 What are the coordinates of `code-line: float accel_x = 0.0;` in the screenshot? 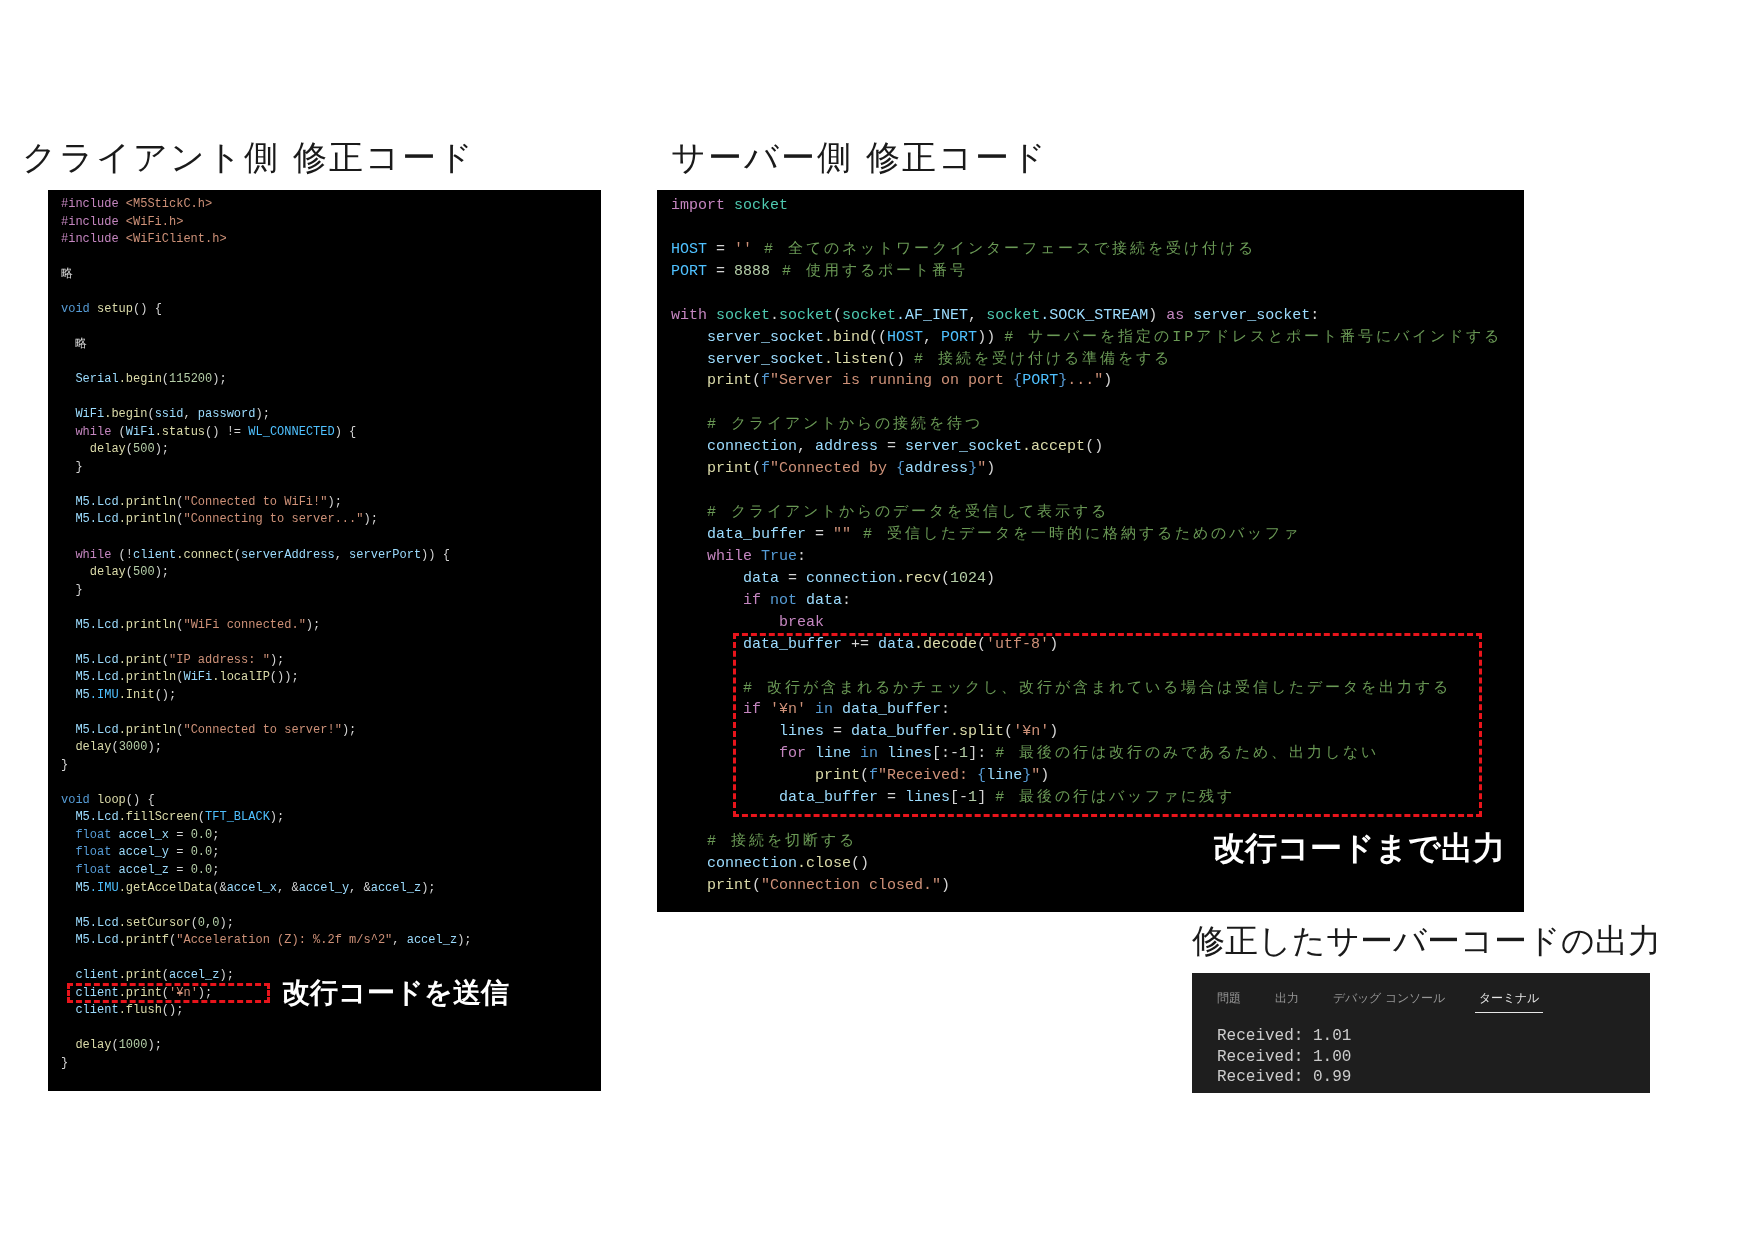 It's located at (147, 834).